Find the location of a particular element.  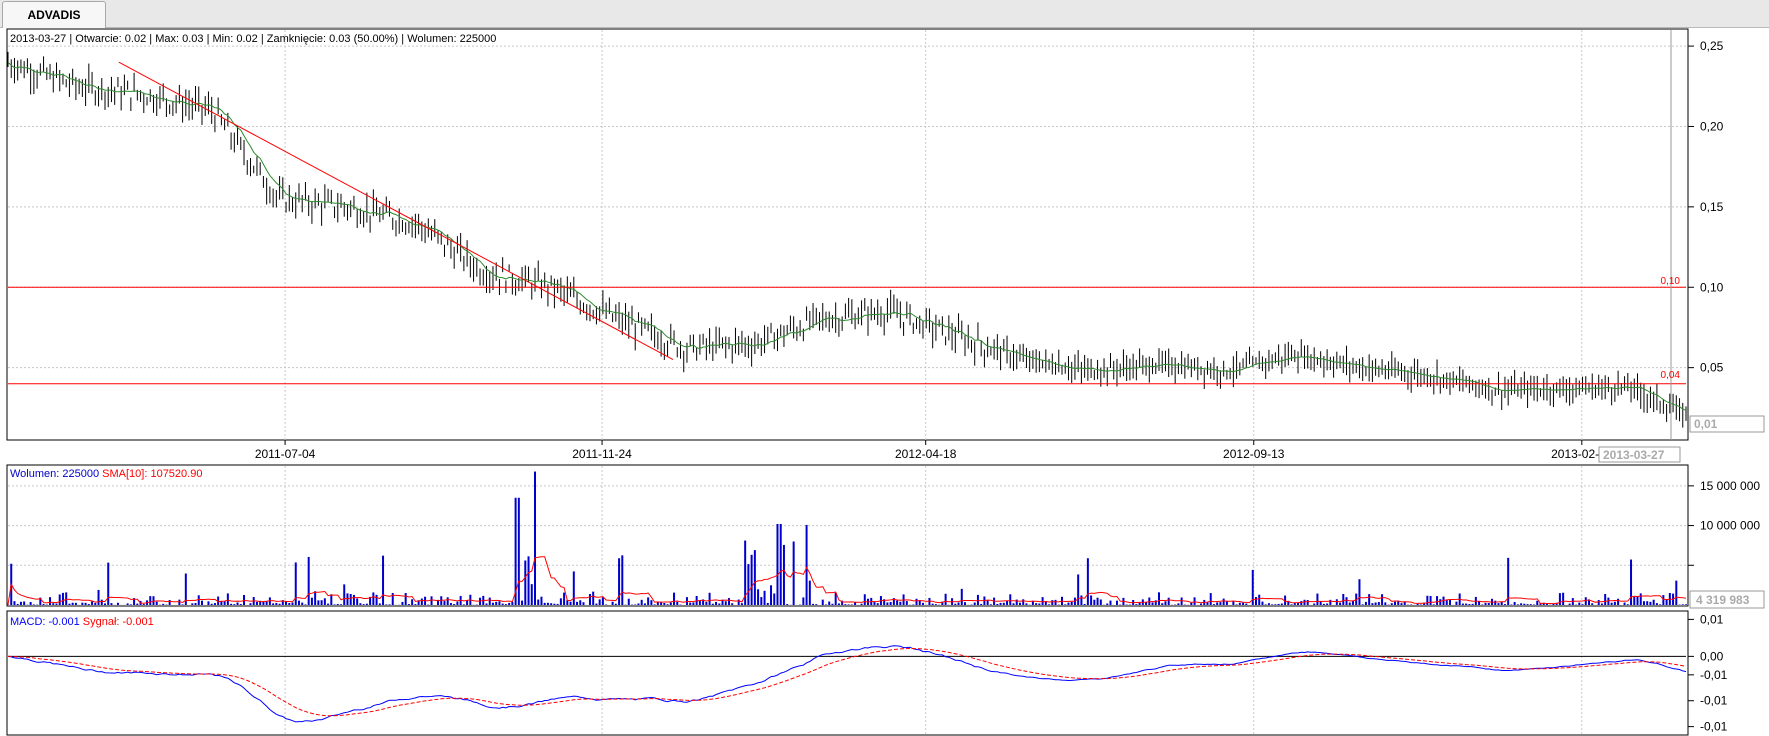

volume-y-tick-label: 10 000 000 is located at coordinates (1730, 526).